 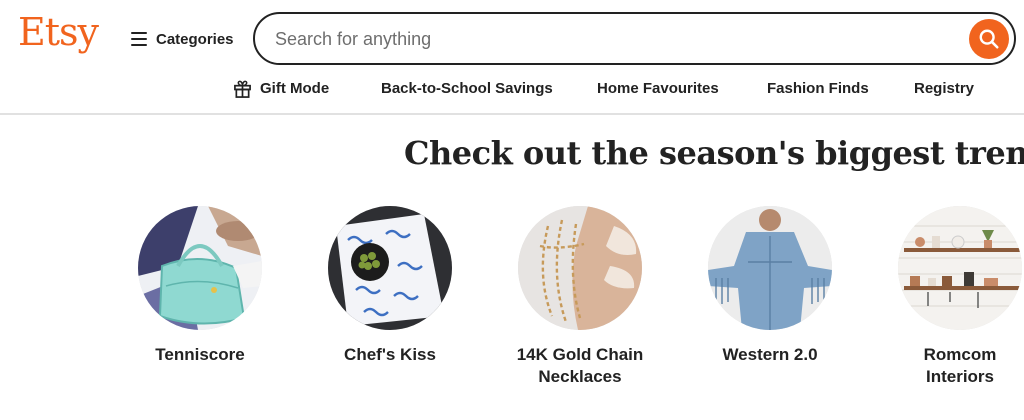 I want to click on trend-label: 14K Gold Chain Necklaces, so click(x=580, y=365).